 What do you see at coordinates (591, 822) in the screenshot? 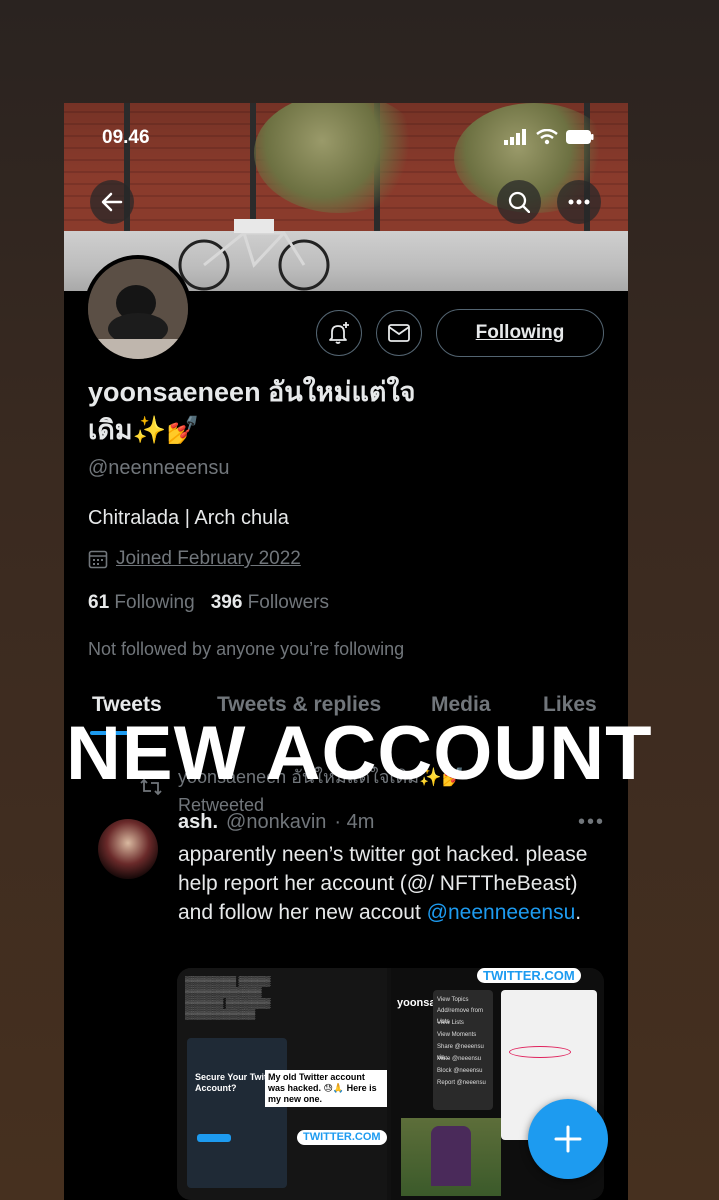
I see `tweet-more-icon: •••` at bounding box center [591, 822].